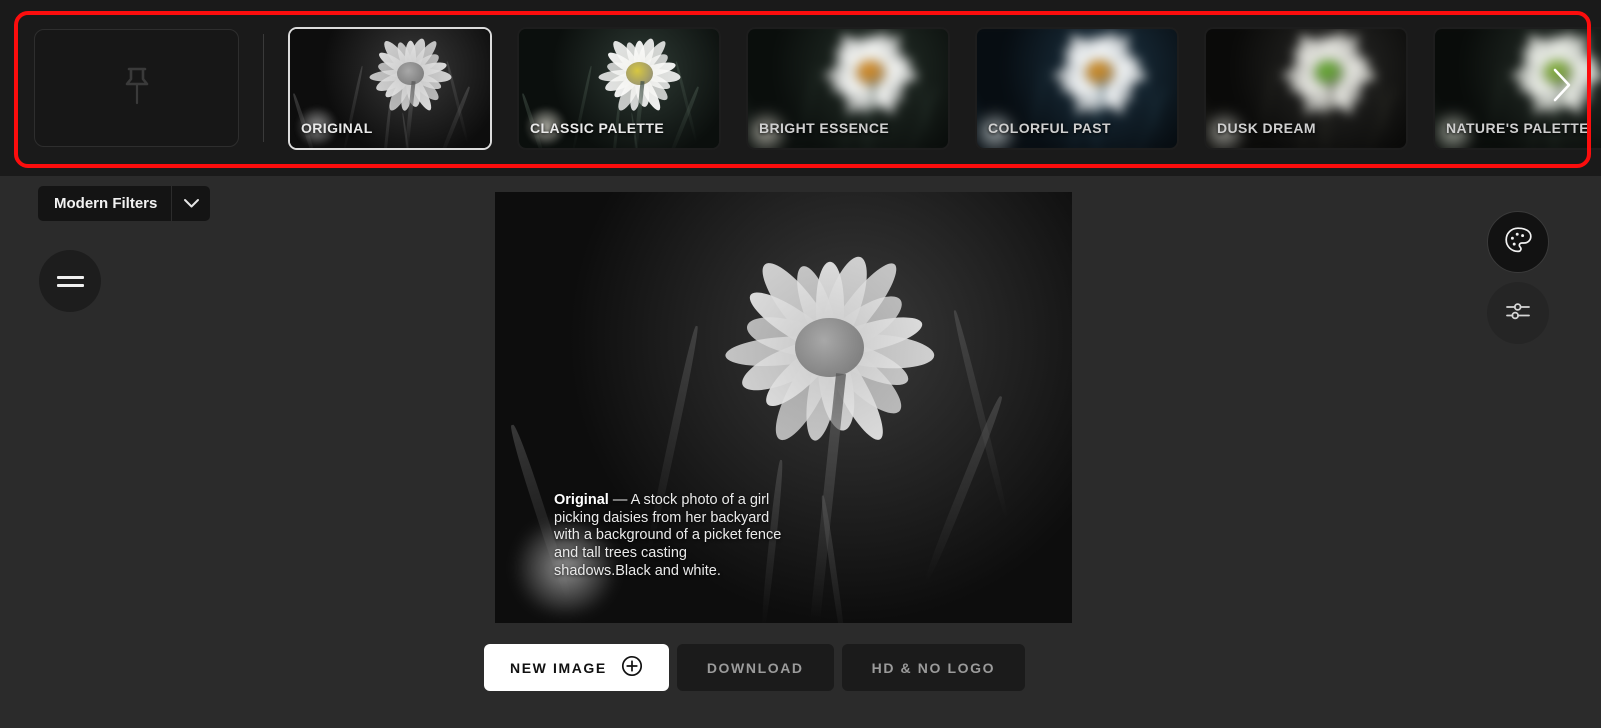  I want to click on hamburger-menu-icon-line2, so click(70, 285).